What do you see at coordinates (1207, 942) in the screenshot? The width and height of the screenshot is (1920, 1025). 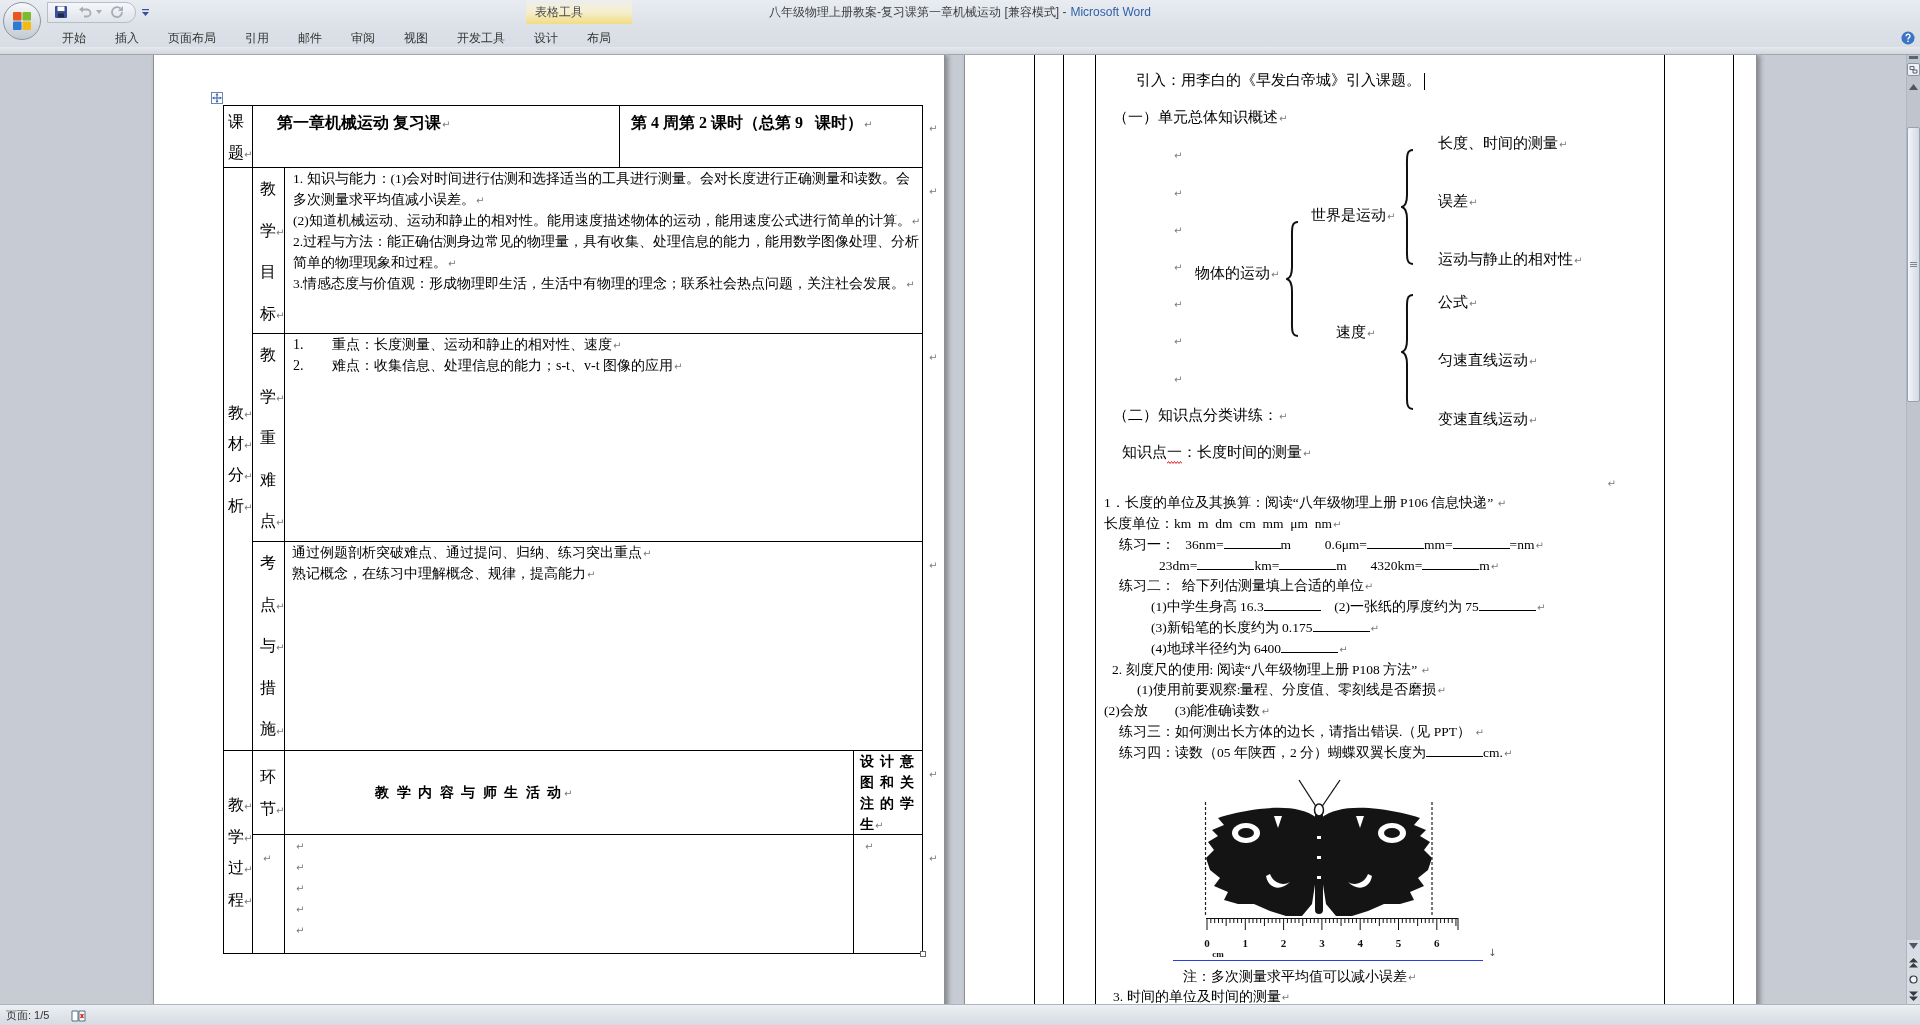 I see `ruler-number: 0` at bounding box center [1207, 942].